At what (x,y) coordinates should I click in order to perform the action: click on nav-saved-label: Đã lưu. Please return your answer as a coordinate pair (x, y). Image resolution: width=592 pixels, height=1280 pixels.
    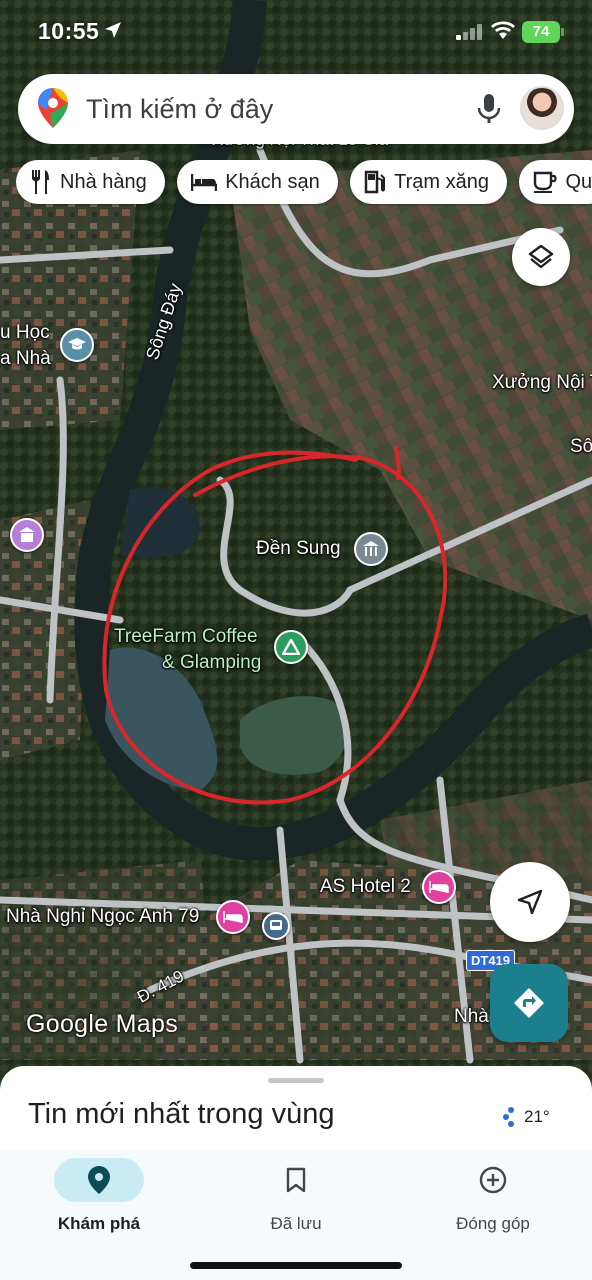
    Looking at the image, I should click on (296, 1223).